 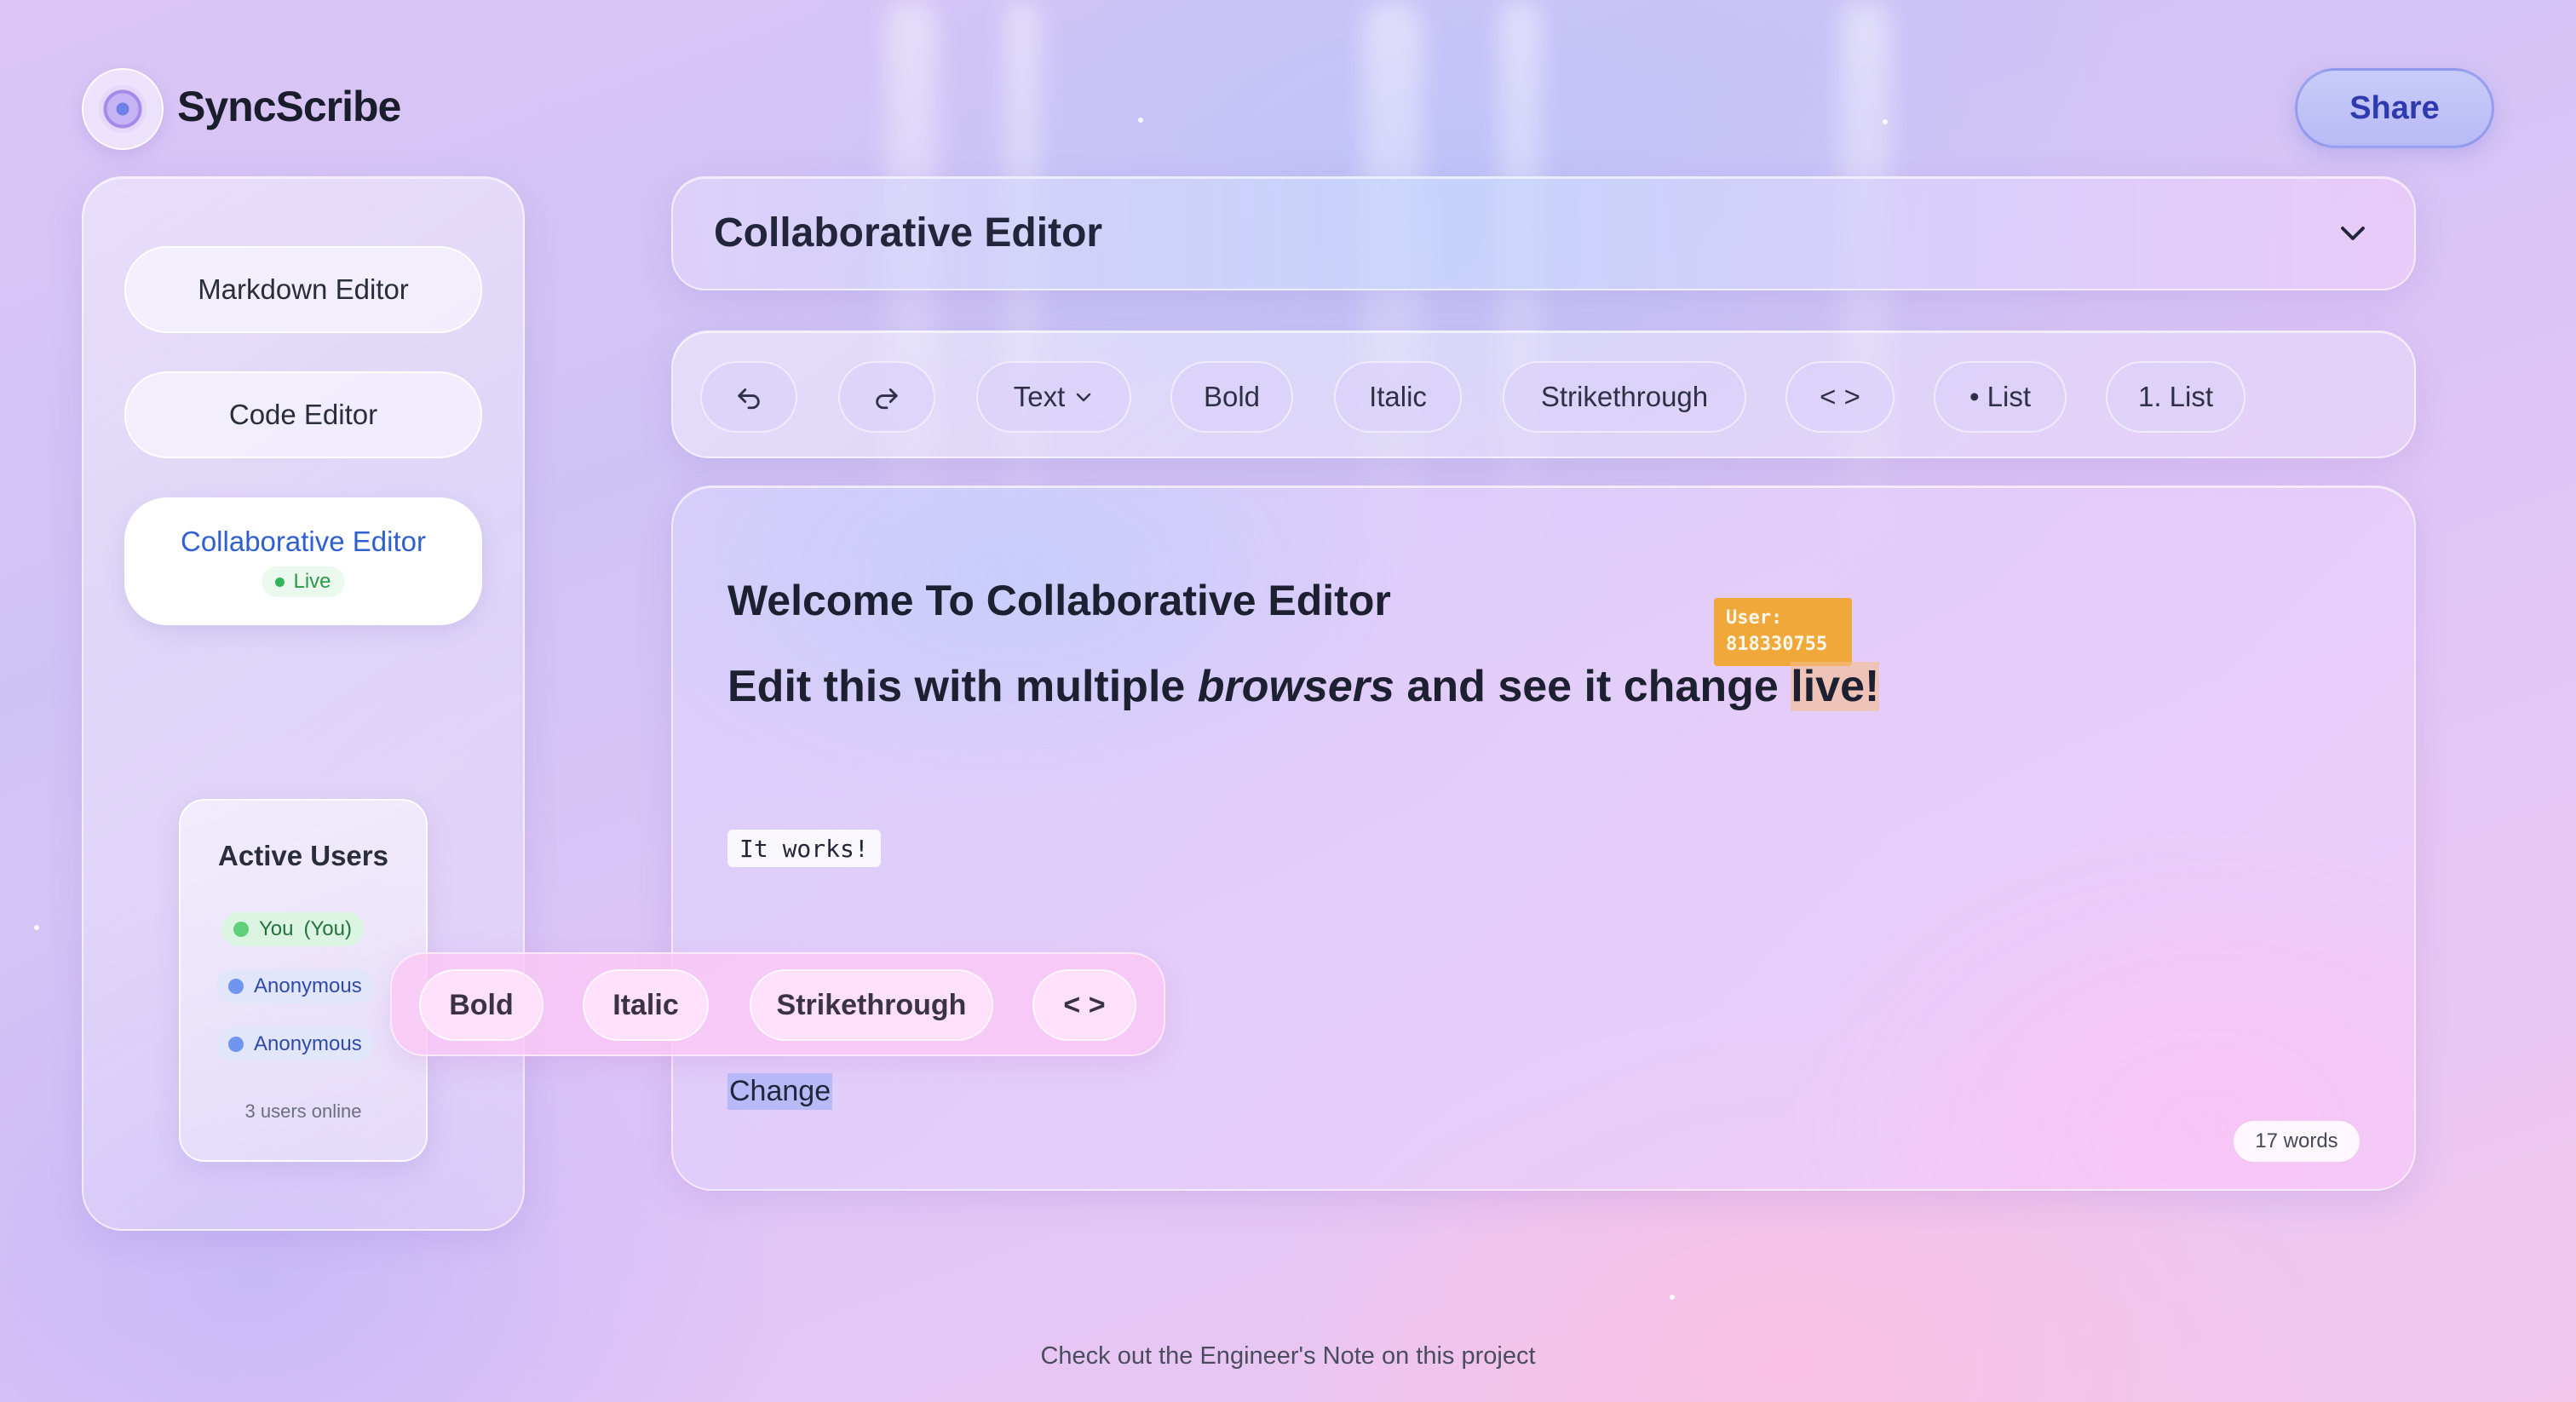 What do you see at coordinates (1084, 1005) in the screenshot?
I see `floating-code-button: < >` at bounding box center [1084, 1005].